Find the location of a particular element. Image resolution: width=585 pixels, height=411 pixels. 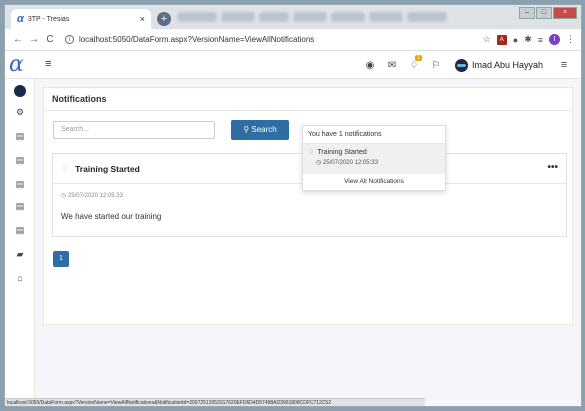

sidebar-window-icon-4: ▤ is located at coordinates (20, 206).